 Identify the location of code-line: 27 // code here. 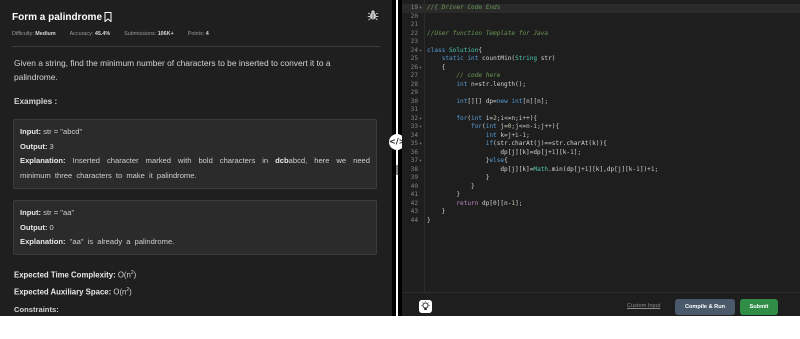
(601, 76).